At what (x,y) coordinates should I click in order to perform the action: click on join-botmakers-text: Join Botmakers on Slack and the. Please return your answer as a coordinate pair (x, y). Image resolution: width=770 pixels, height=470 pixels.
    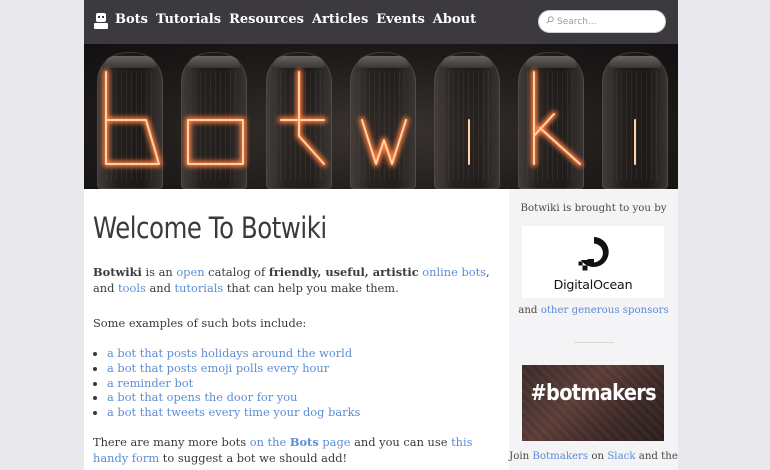
    Looking at the image, I should click on (593, 456).